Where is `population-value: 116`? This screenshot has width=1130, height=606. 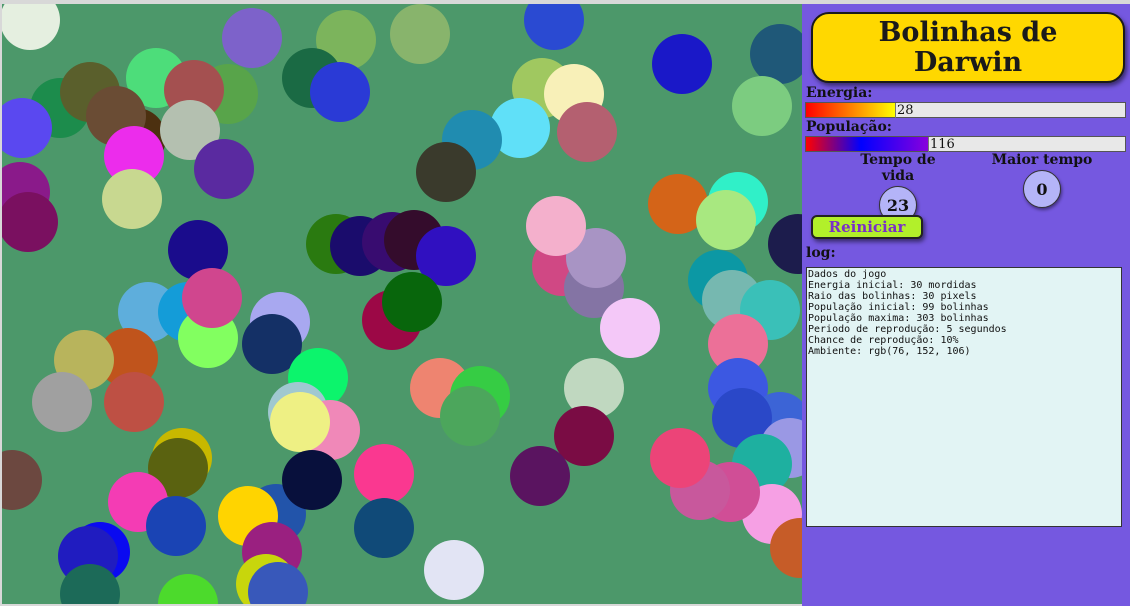
population-value: 116 is located at coordinates (941, 144).